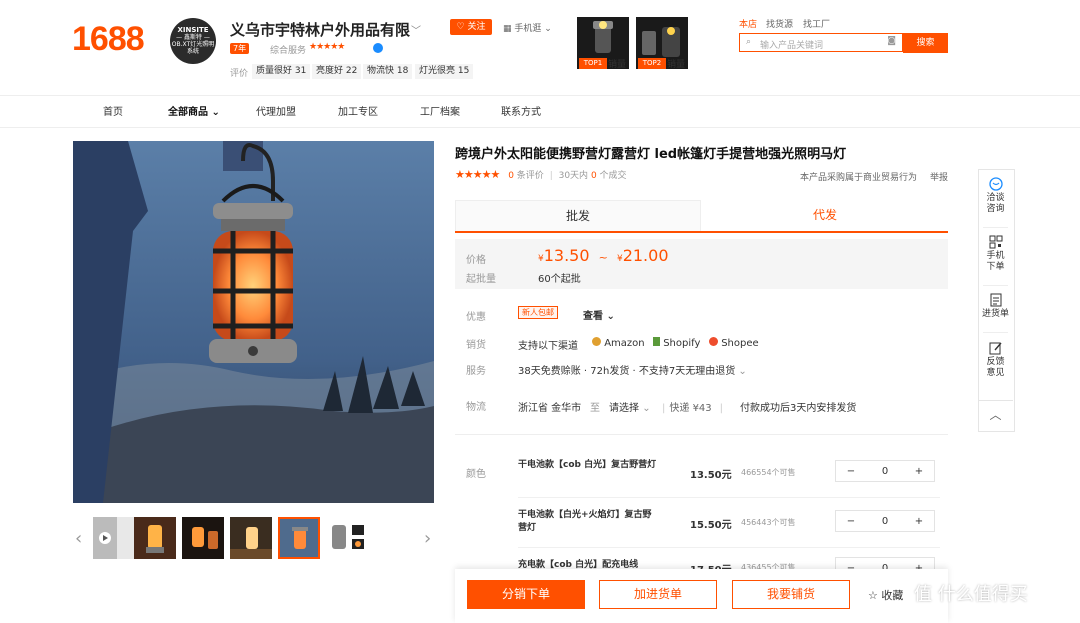 This screenshot has height=623, width=1080. What do you see at coordinates (511, 176) in the screenshot?
I see `review-count: 0` at bounding box center [511, 176].